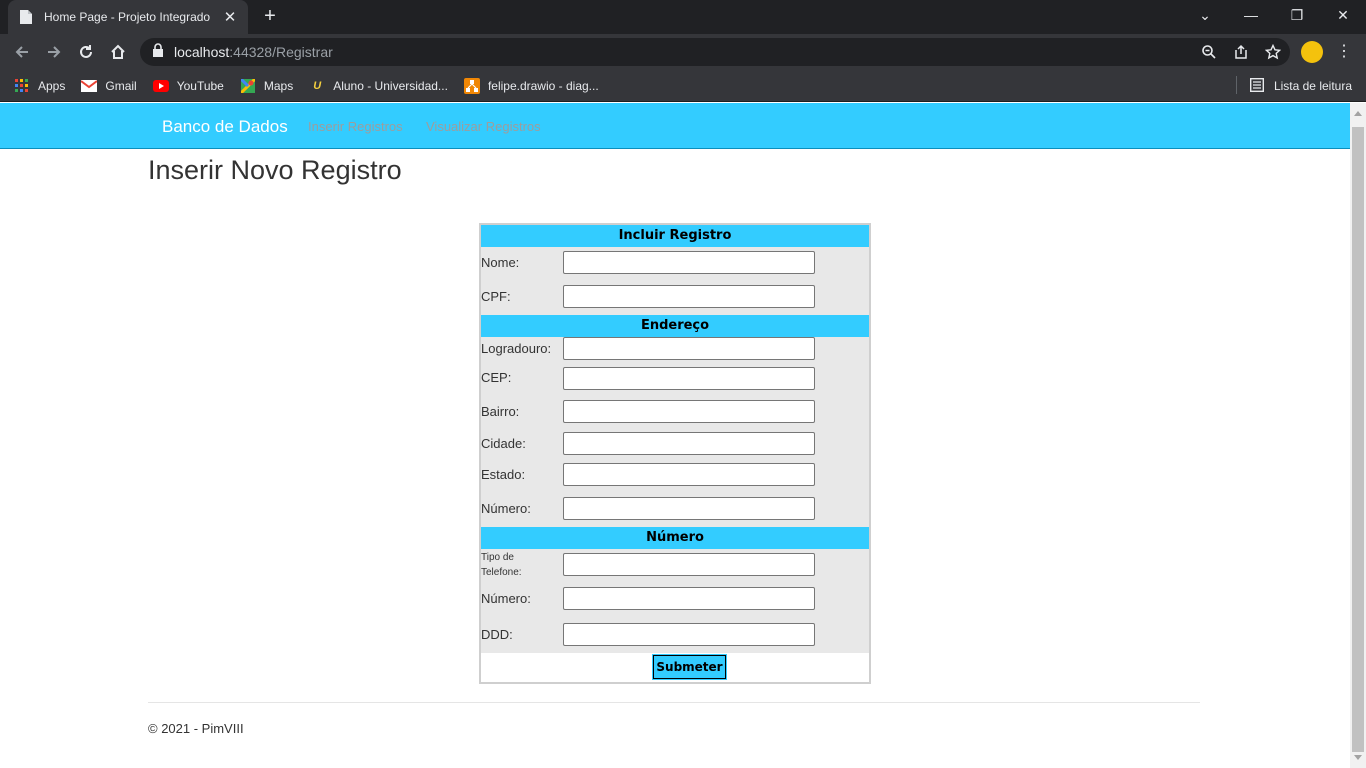  I want to click on scroll-up-icon, so click(1358, 113).